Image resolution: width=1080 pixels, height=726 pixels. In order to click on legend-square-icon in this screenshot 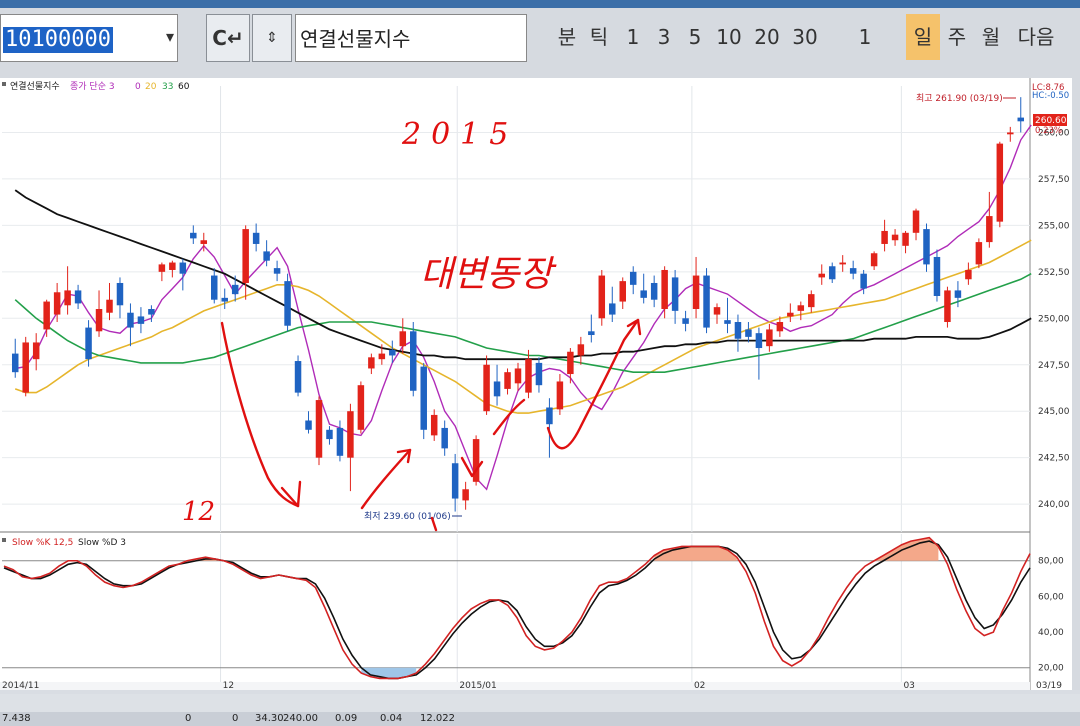, I will do `click(4, 84)`.